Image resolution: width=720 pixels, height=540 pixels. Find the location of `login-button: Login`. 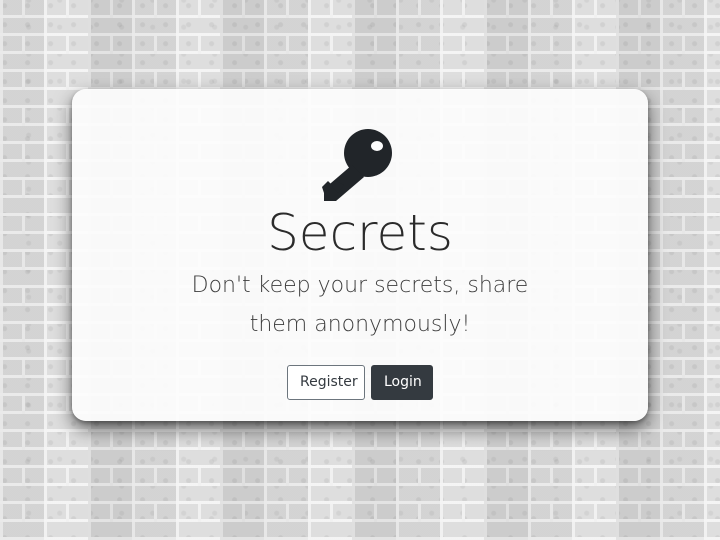

login-button: Login is located at coordinates (402, 382).